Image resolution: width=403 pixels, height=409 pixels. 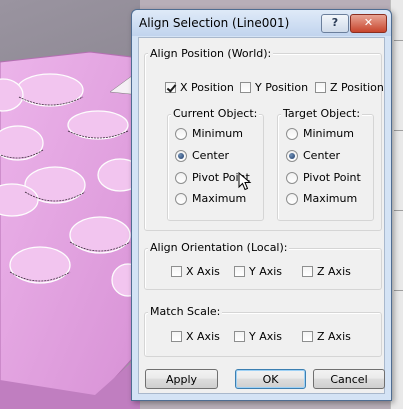 What do you see at coordinates (322, 155) in the screenshot?
I see `target-center-label: Center` at bounding box center [322, 155].